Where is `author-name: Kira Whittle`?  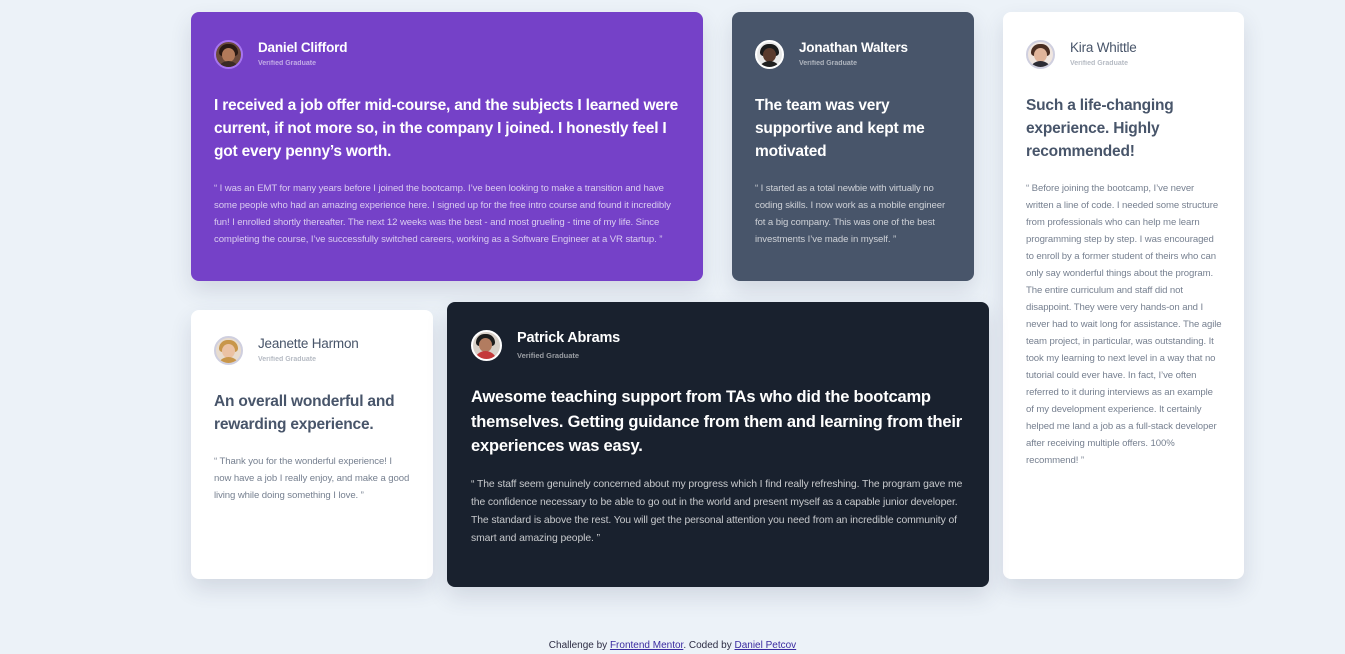 author-name: Kira Whittle is located at coordinates (1103, 47).